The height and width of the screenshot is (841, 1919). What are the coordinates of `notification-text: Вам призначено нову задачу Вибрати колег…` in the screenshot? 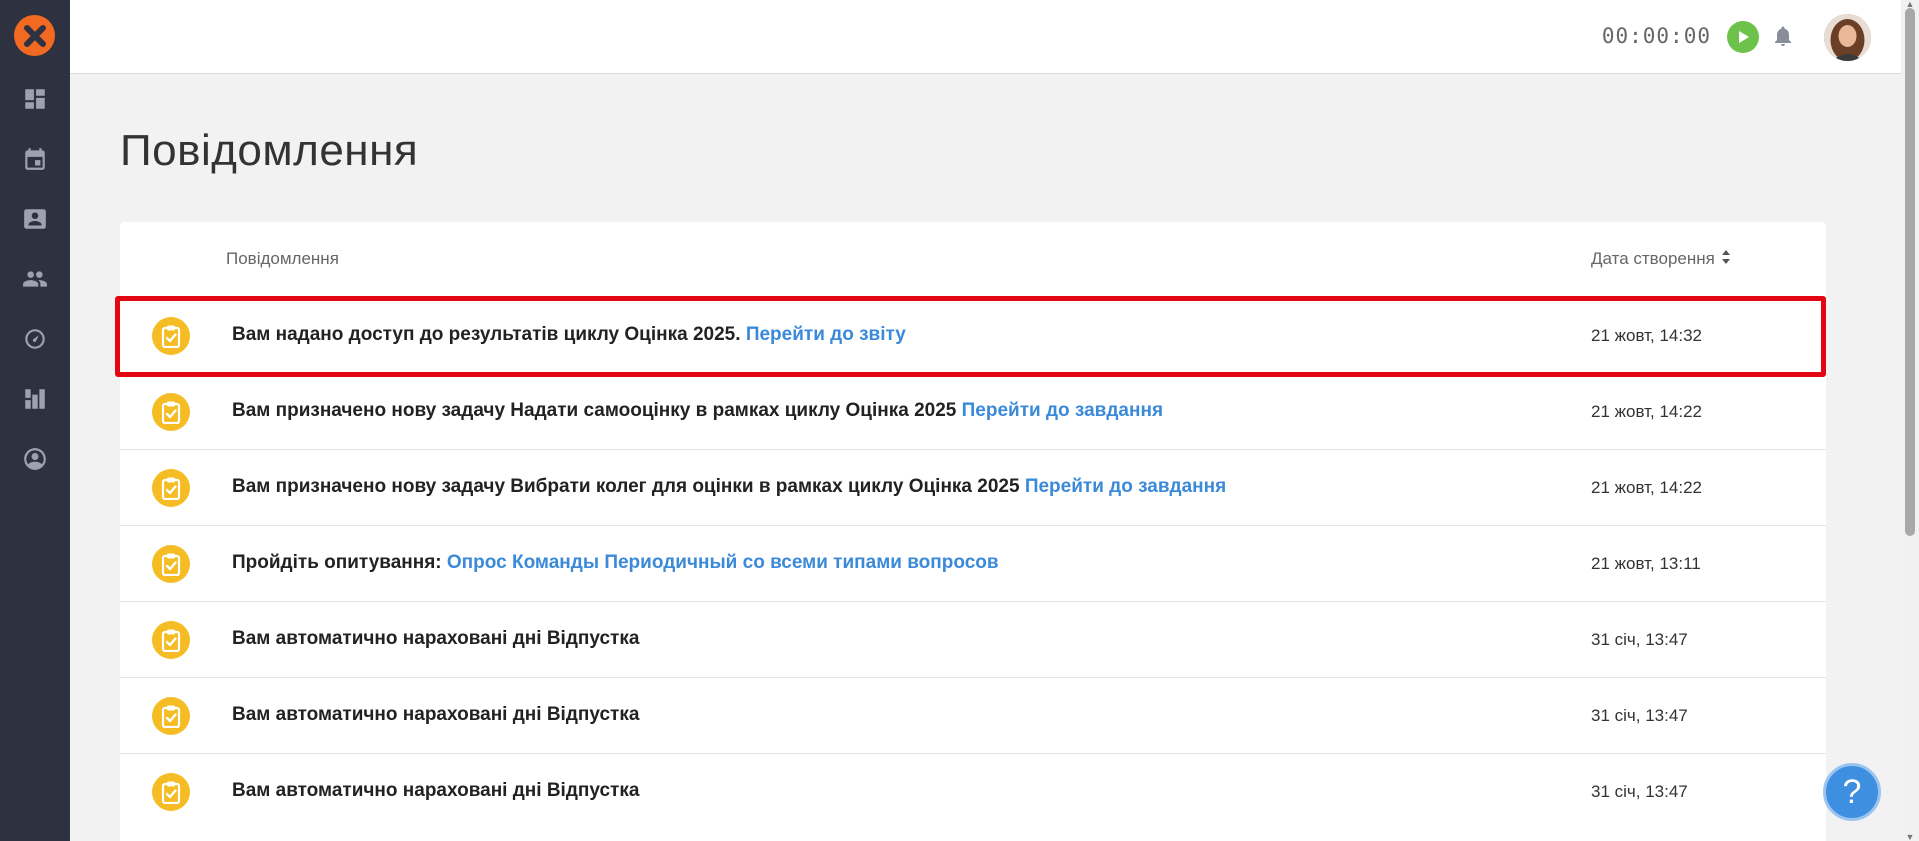 It's located at (729, 487).